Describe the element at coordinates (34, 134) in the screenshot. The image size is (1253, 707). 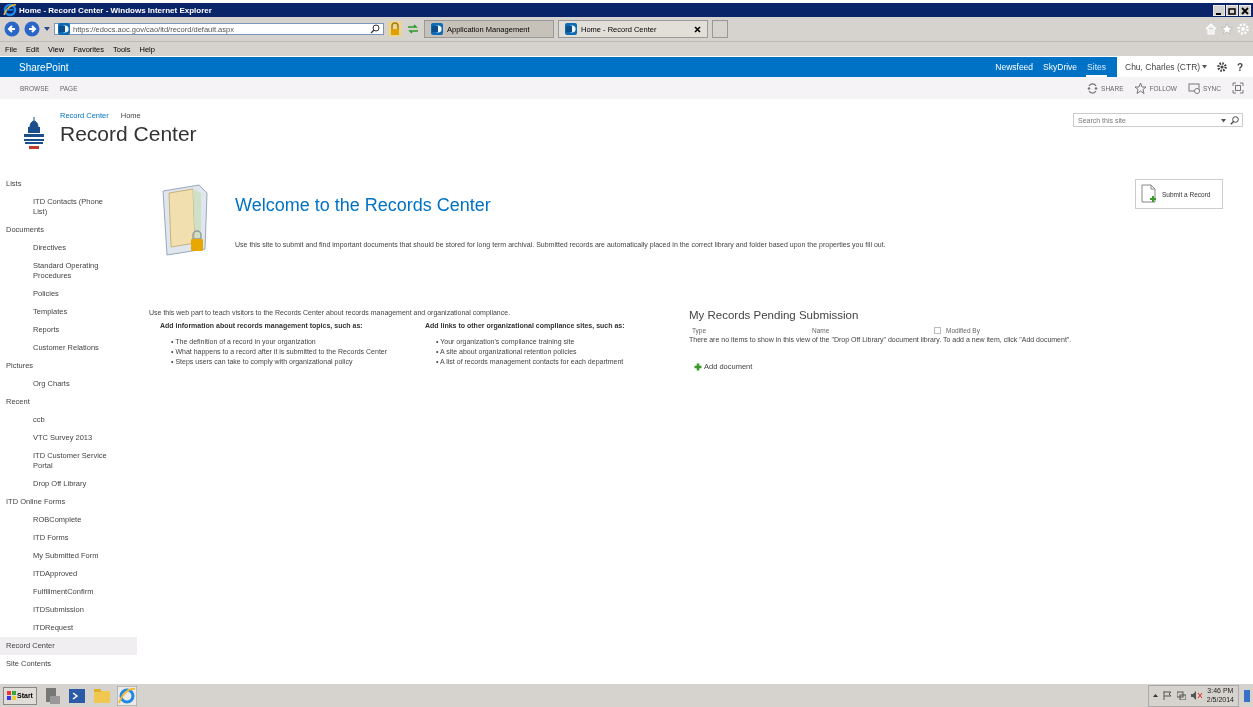
I see `capitol-logo-drawing` at that location.